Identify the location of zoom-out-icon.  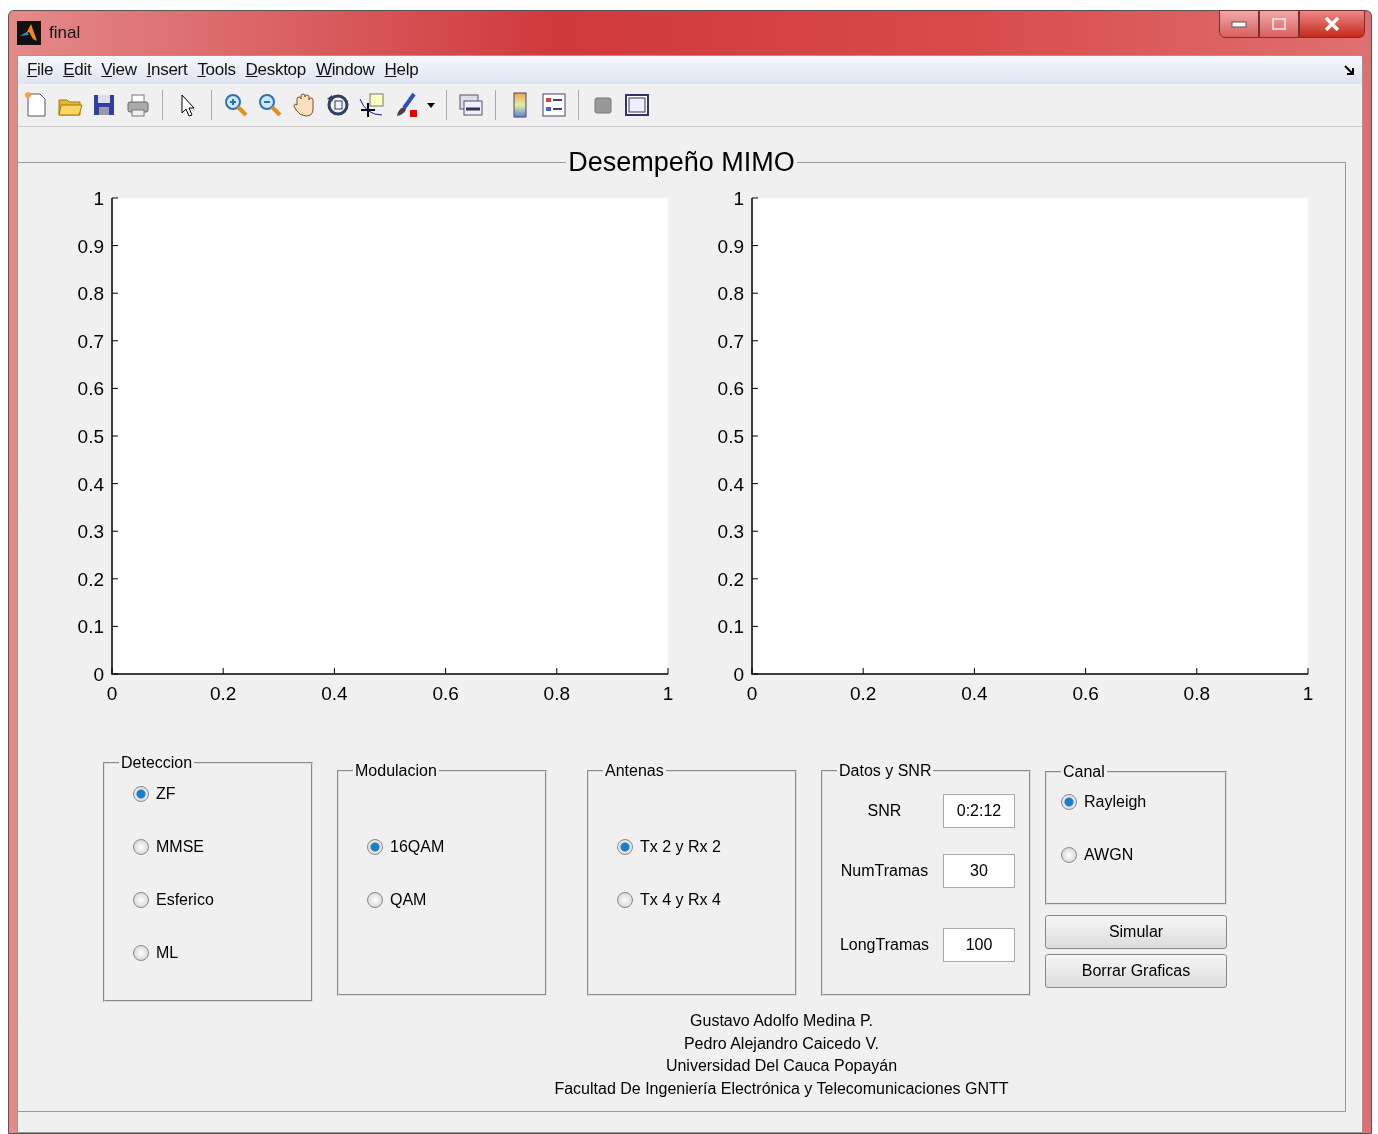
(270, 105).